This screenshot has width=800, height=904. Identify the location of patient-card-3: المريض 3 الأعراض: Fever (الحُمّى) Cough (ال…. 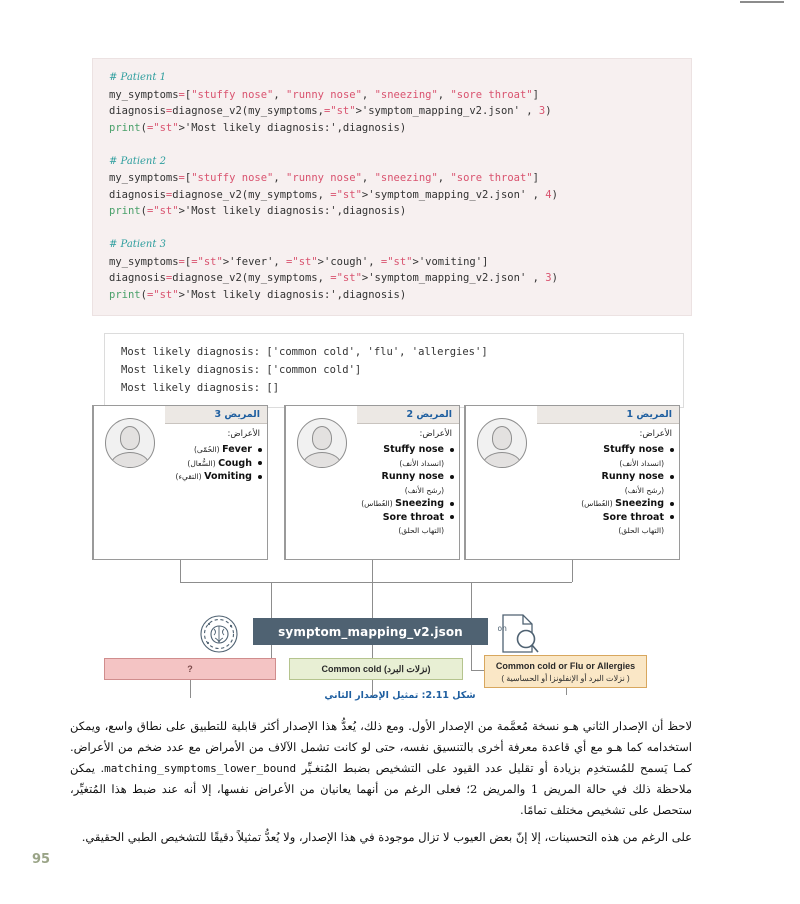
(180, 482).